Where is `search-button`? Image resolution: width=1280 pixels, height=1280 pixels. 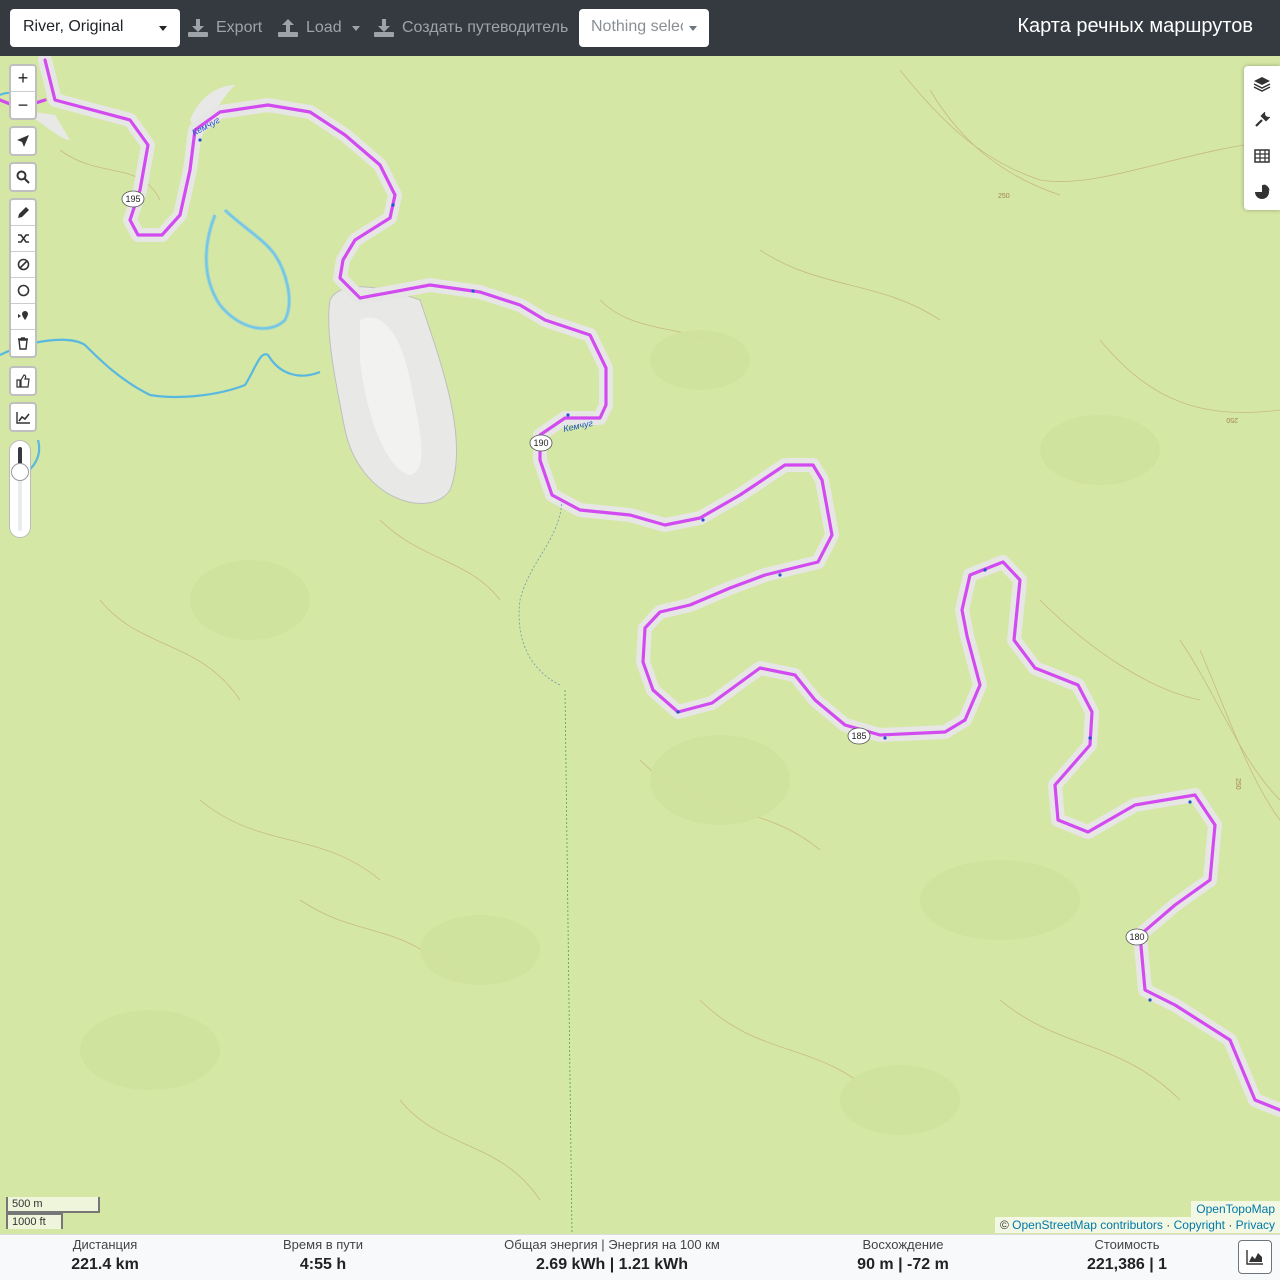 search-button is located at coordinates (23, 177).